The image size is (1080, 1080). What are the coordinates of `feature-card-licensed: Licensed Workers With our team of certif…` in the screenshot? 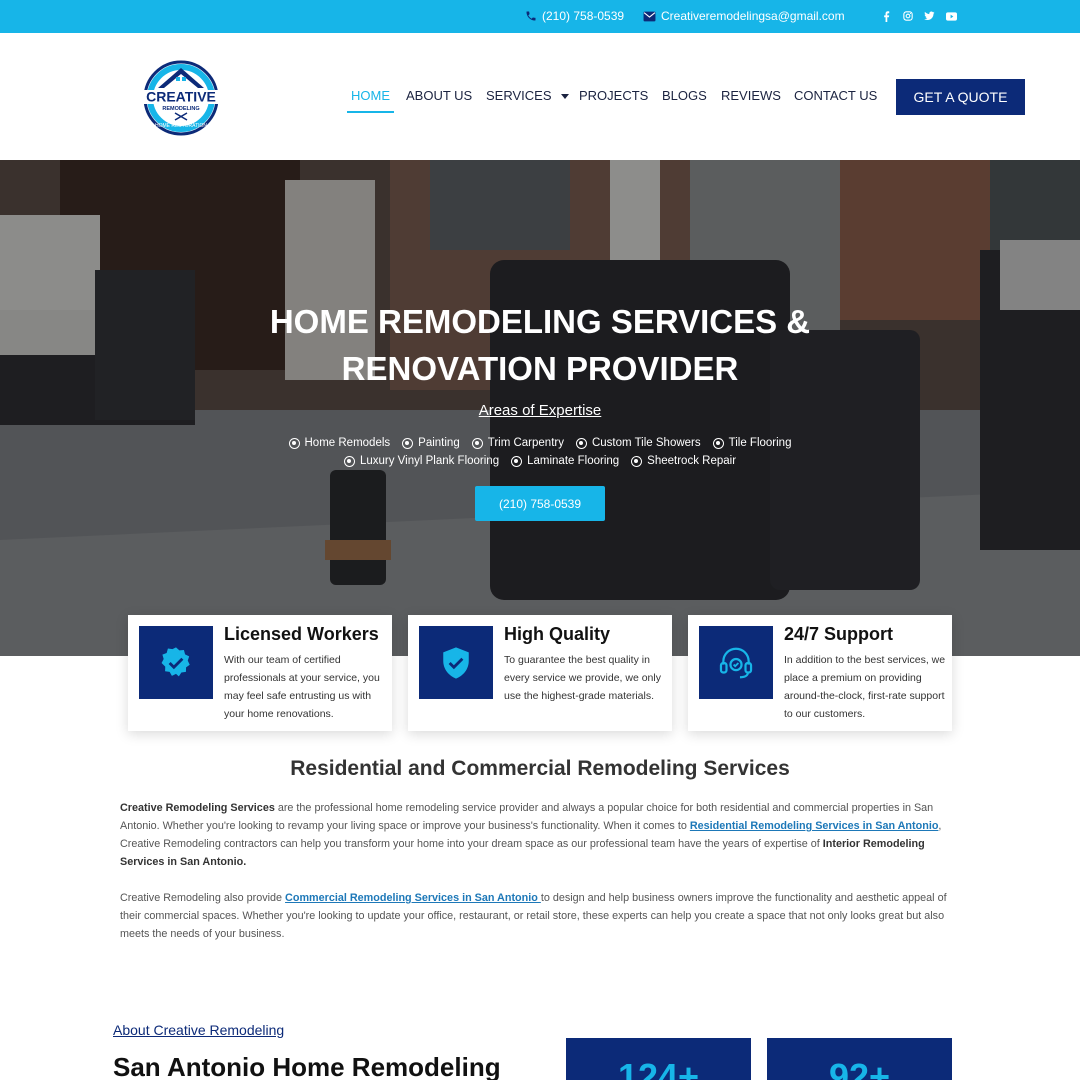 It's located at (260, 673).